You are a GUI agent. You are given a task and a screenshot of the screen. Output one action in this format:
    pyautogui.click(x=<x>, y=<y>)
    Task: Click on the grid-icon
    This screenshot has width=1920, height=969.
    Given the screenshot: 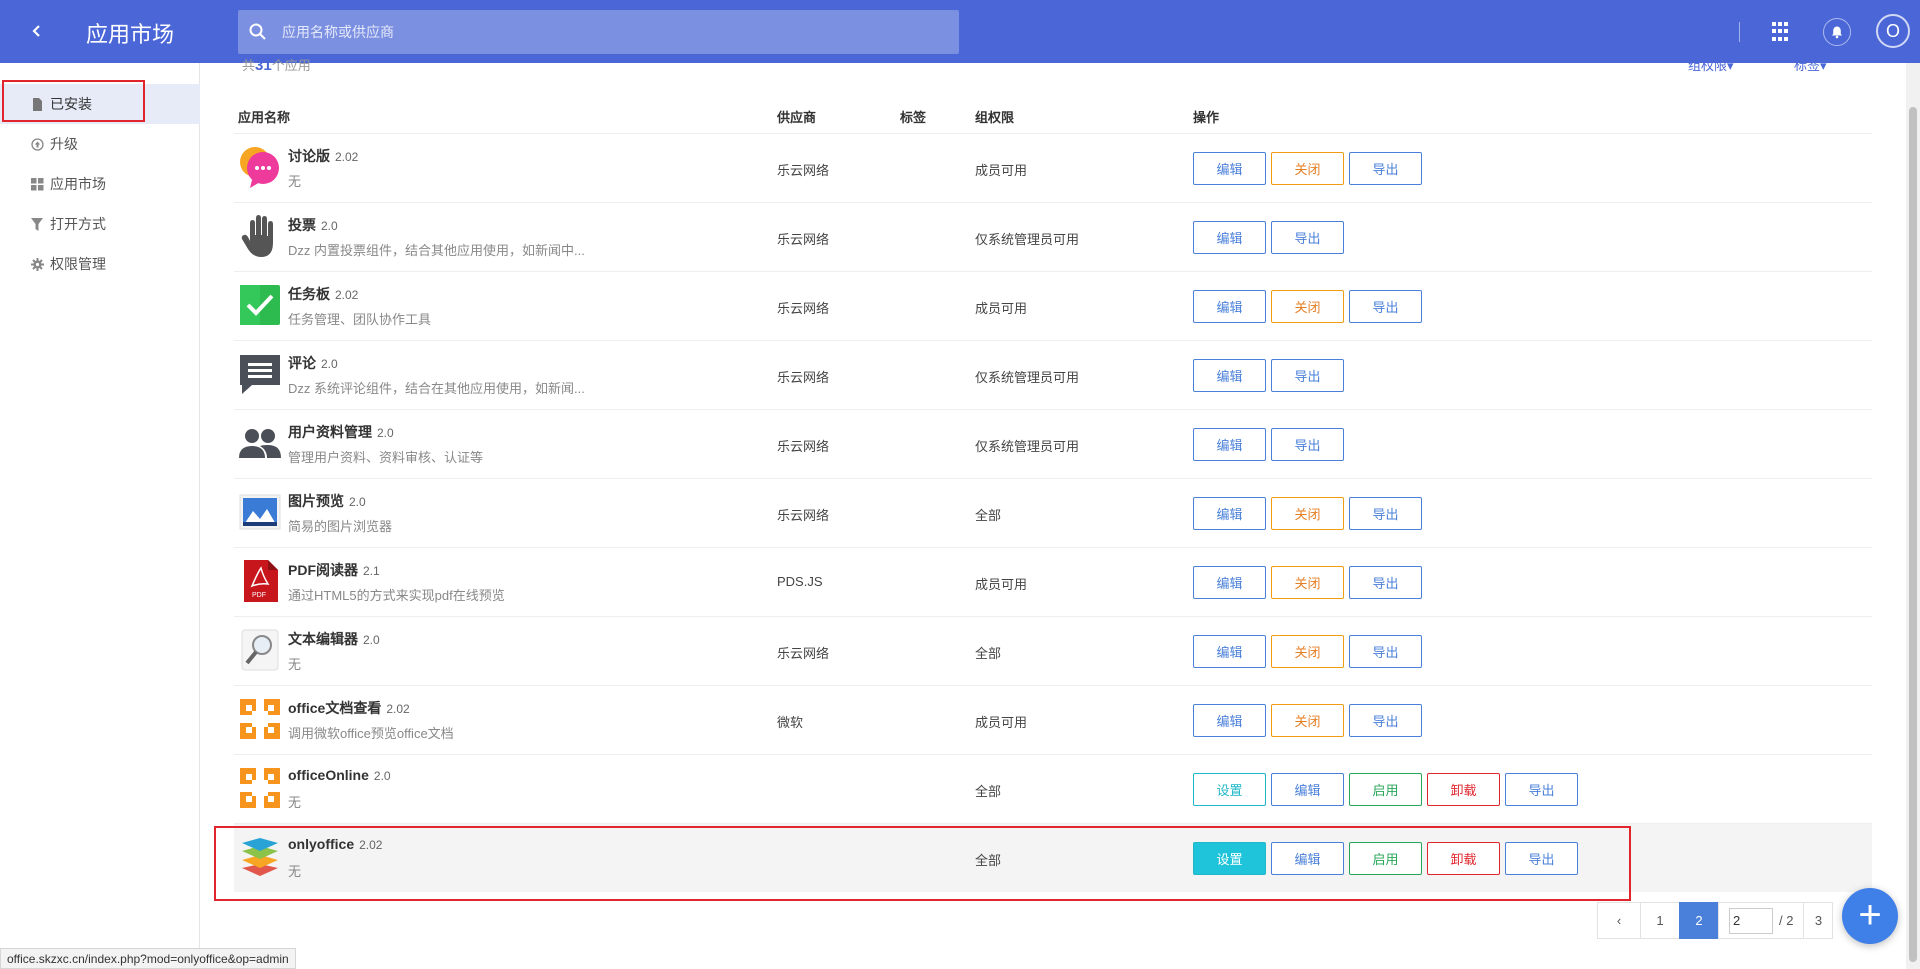 What is the action you would take?
    pyautogui.click(x=37, y=184)
    